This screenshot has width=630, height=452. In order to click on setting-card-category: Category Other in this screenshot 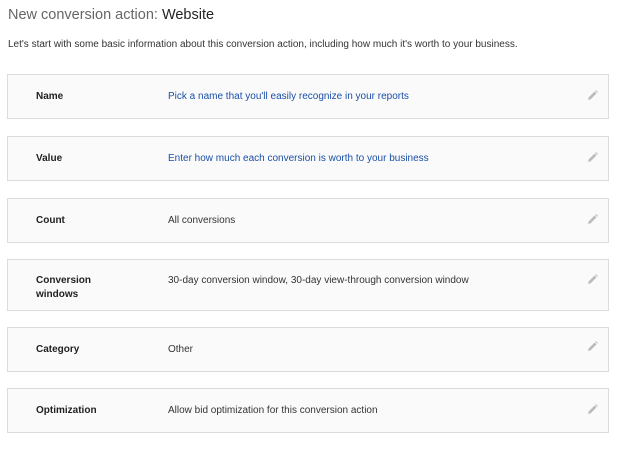, I will do `click(308, 349)`.